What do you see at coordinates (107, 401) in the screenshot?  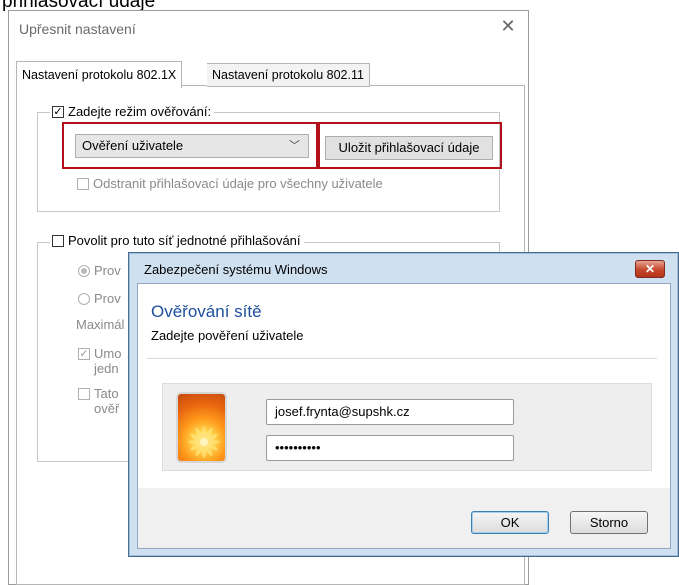 I see `sso-option-2-label: Tato ověř` at bounding box center [107, 401].